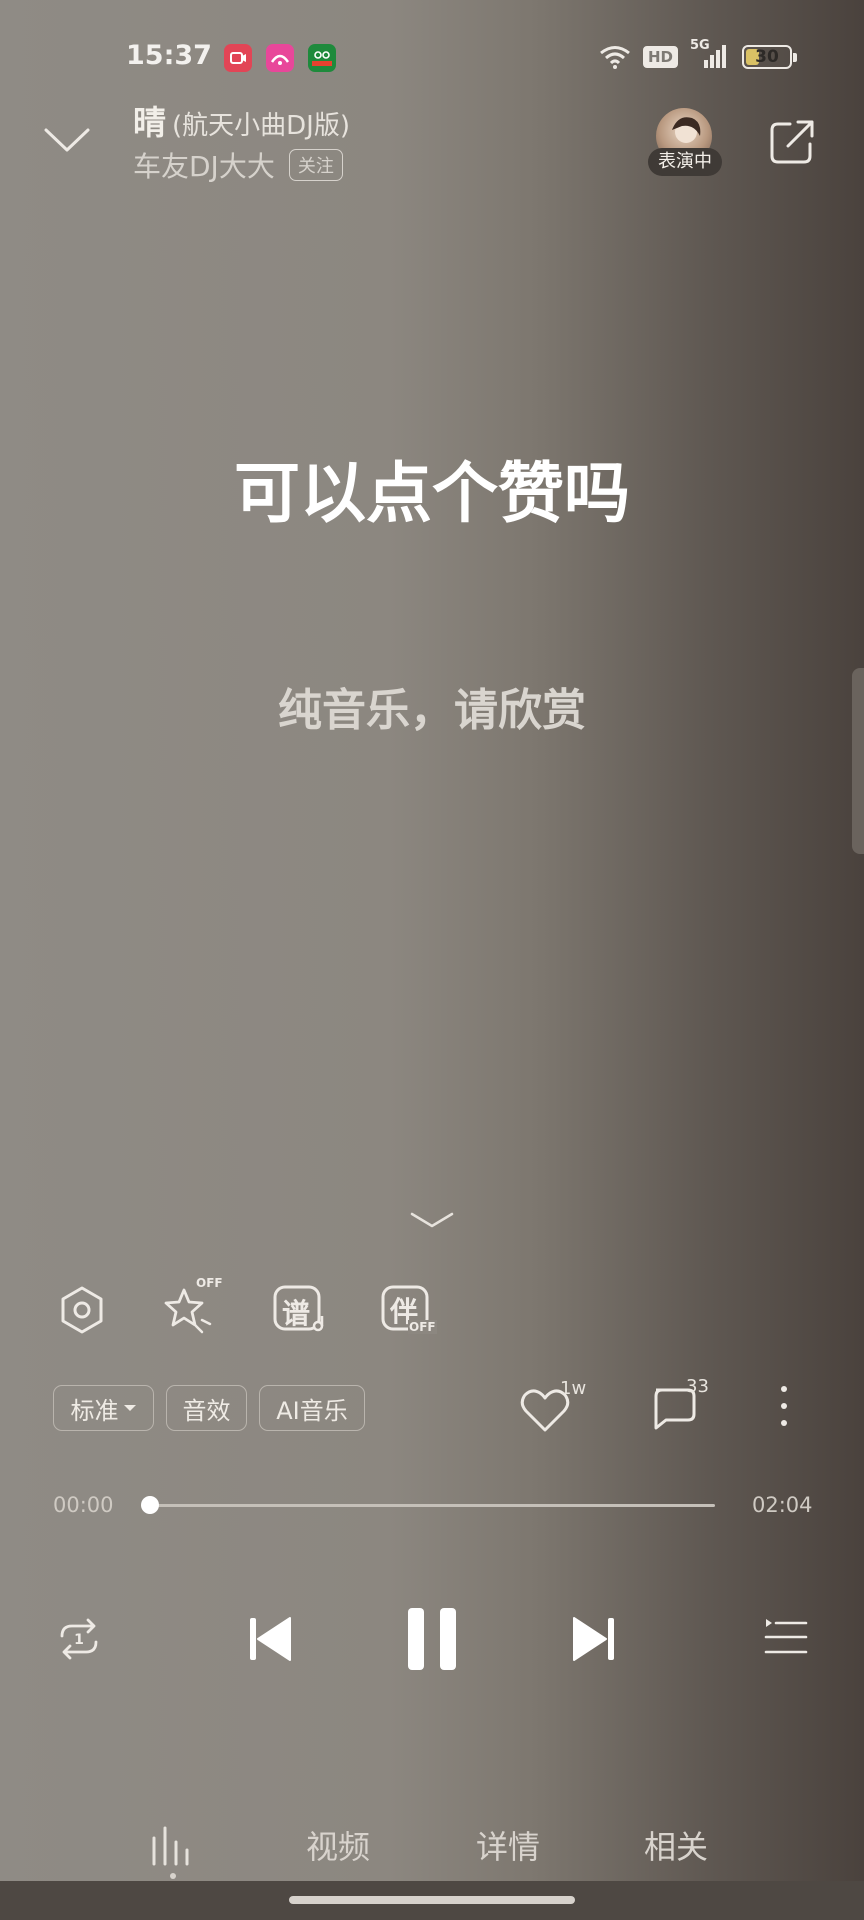 The image size is (864, 1920). I want to click on repeat-one-icon: 1, so click(79, 1639).